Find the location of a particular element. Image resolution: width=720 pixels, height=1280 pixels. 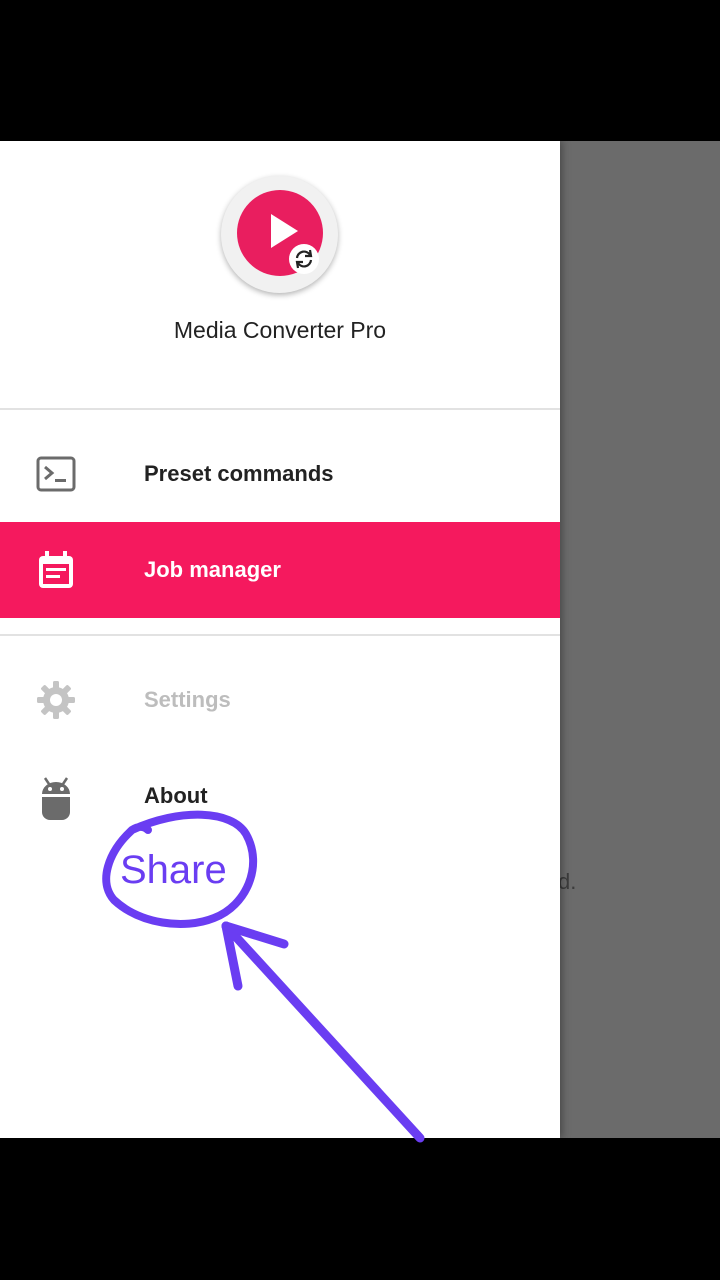

status-bar-area is located at coordinates (360, 70).